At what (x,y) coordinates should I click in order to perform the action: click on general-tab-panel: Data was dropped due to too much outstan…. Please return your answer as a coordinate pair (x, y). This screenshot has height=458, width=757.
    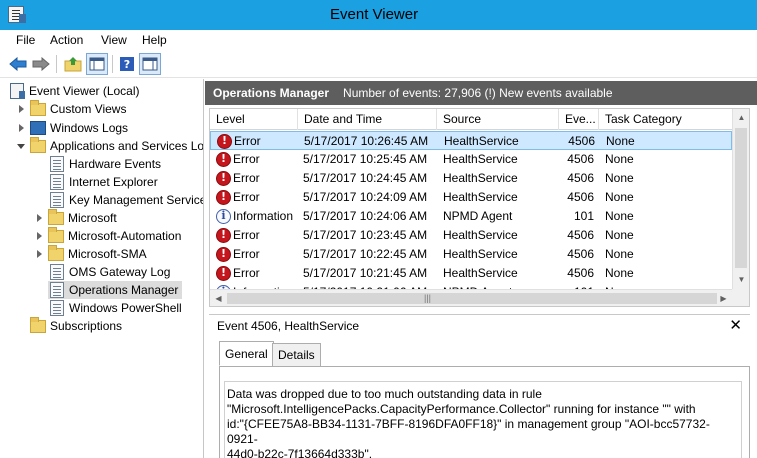
    Looking at the image, I should click on (484, 412).